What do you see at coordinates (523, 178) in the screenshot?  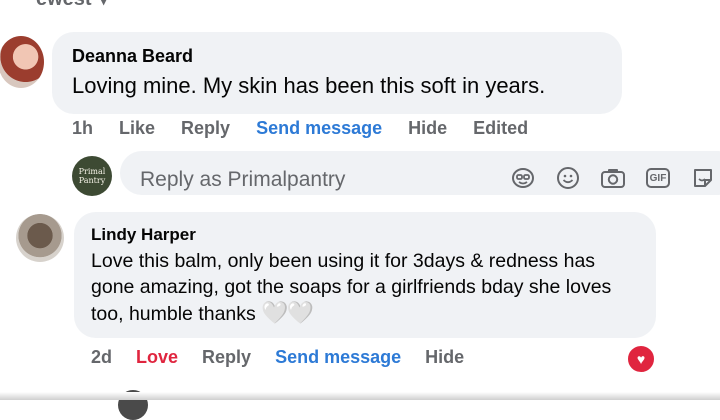 I see `avatar-sticker-icon` at bounding box center [523, 178].